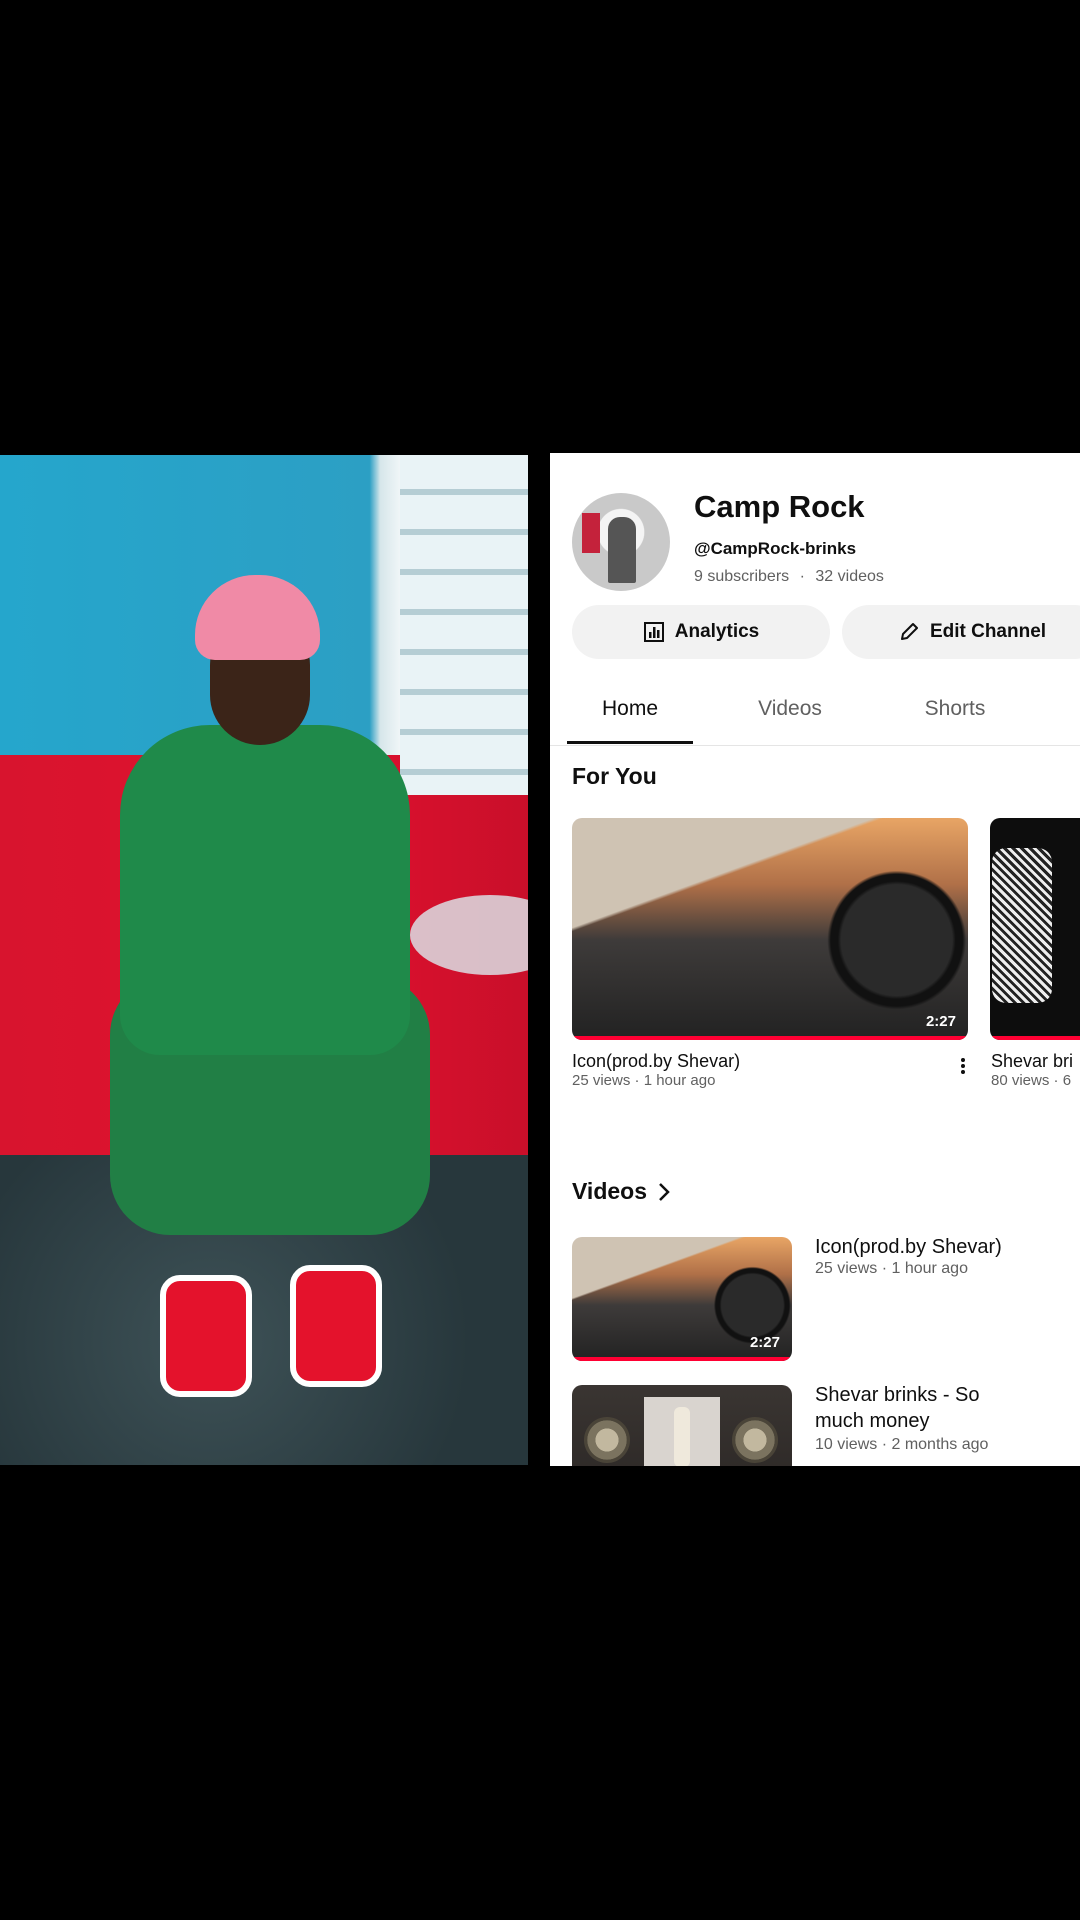 The image size is (1080, 1920). What do you see at coordinates (963, 1067) in the screenshot?
I see `more-vert-icon` at bounding box center [963, 1067].